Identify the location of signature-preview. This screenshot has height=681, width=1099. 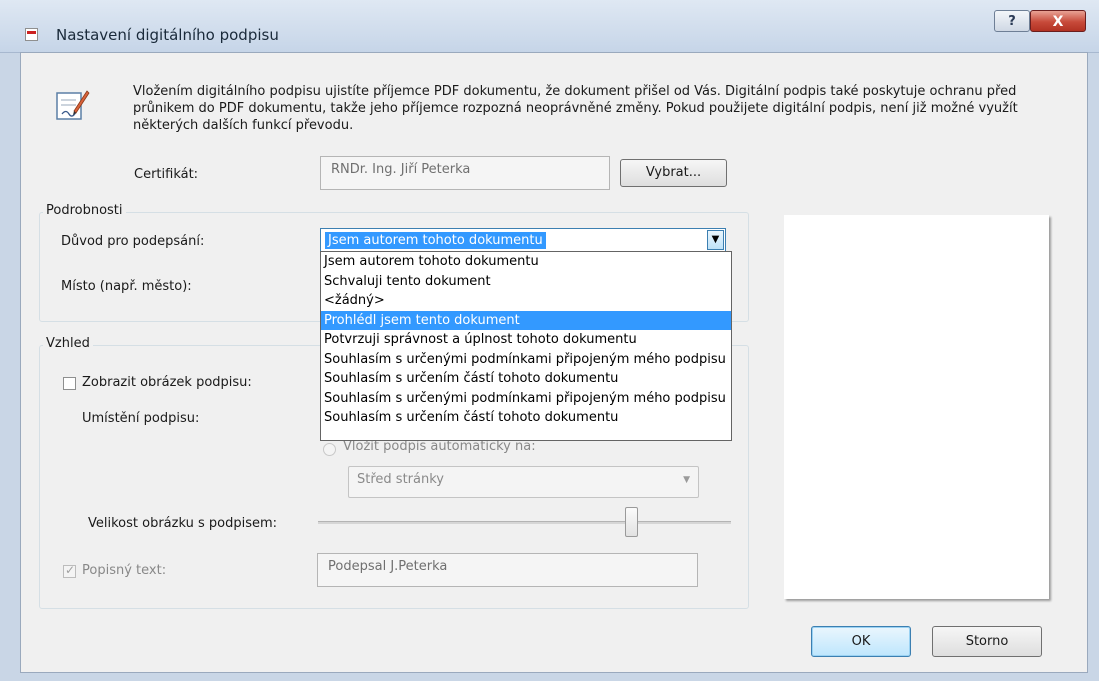
(916, 407).